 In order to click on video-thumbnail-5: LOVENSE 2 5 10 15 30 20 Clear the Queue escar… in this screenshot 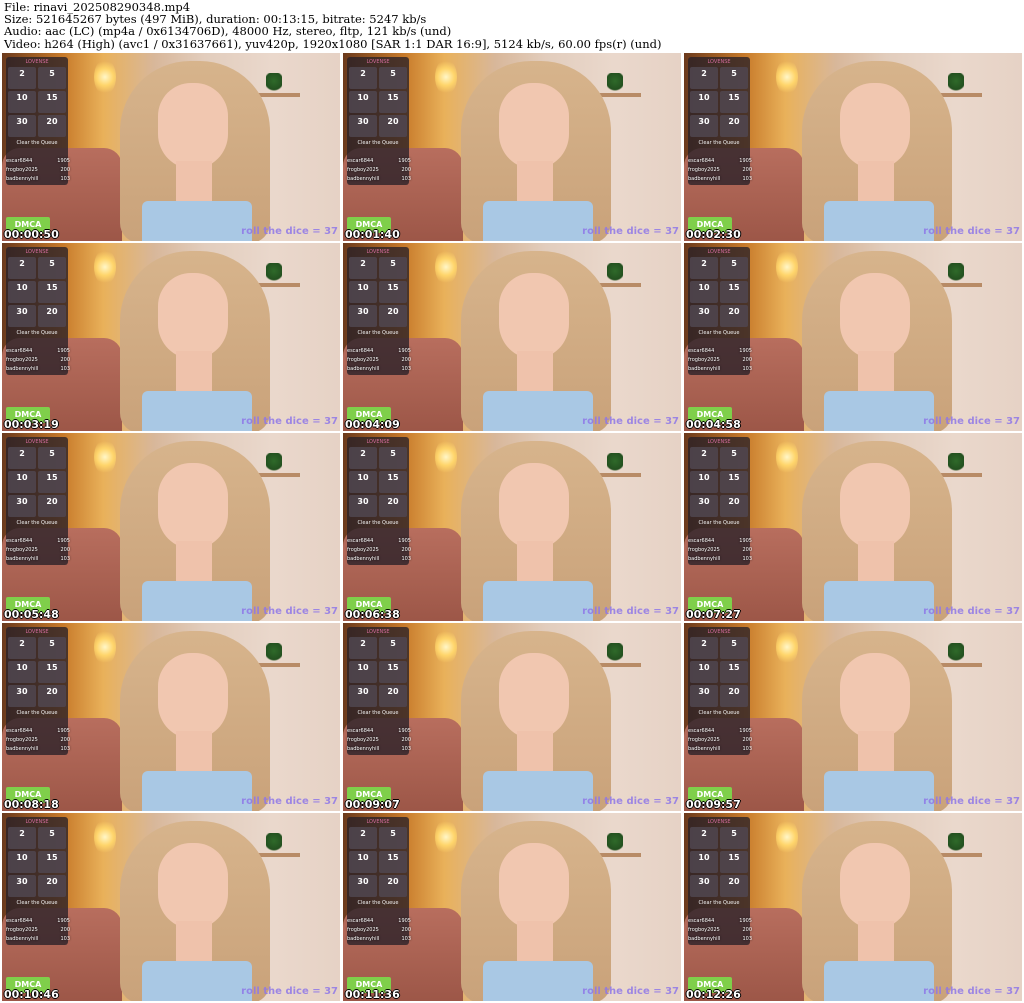, I will do `click(512, 337)`.